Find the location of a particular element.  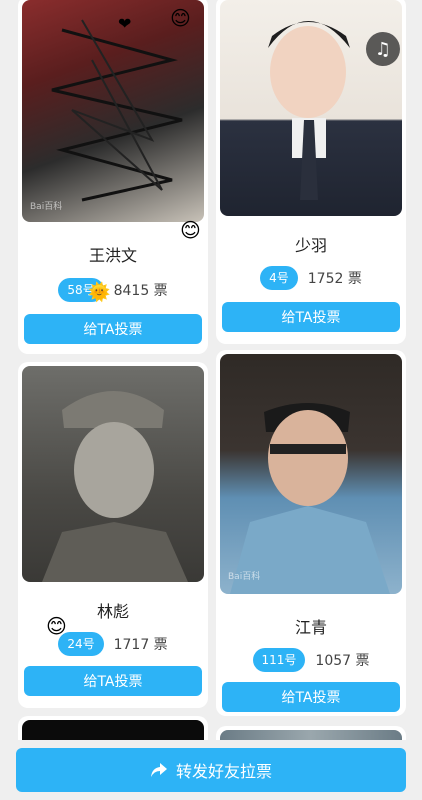

share-button-label: 转发好友拉票 is located at coordinates (223, 771).